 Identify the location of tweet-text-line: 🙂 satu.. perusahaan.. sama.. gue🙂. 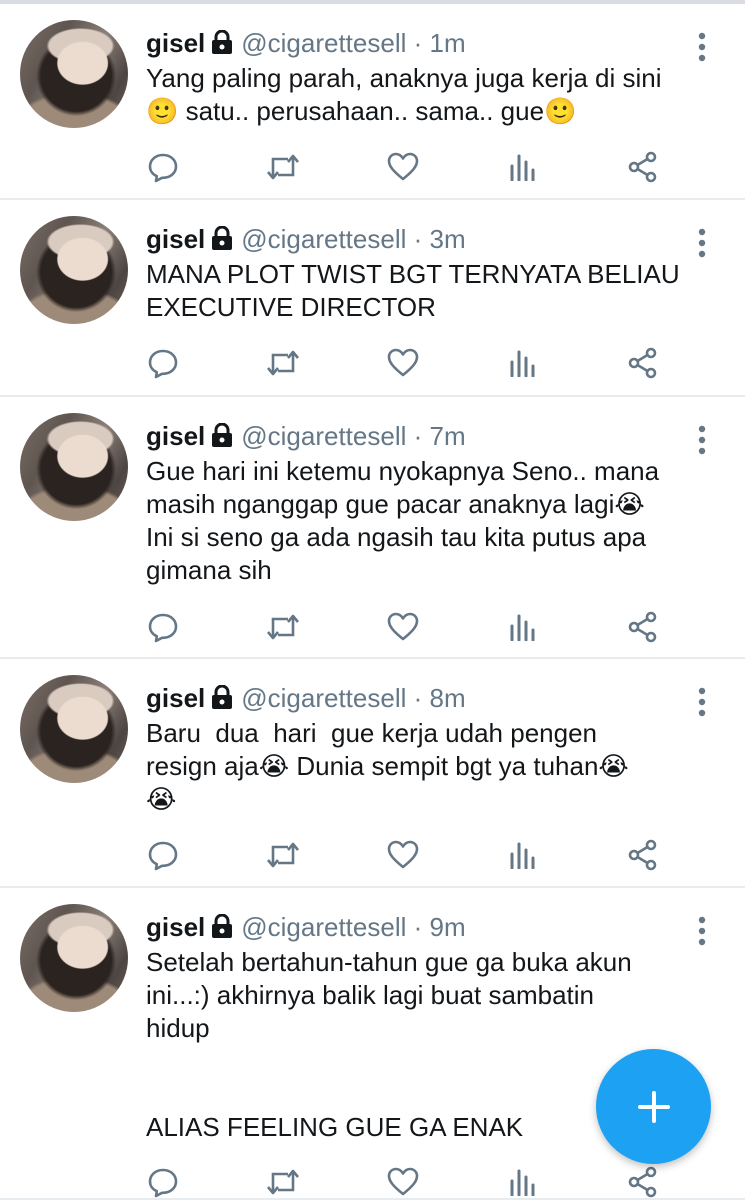
(361, 111).